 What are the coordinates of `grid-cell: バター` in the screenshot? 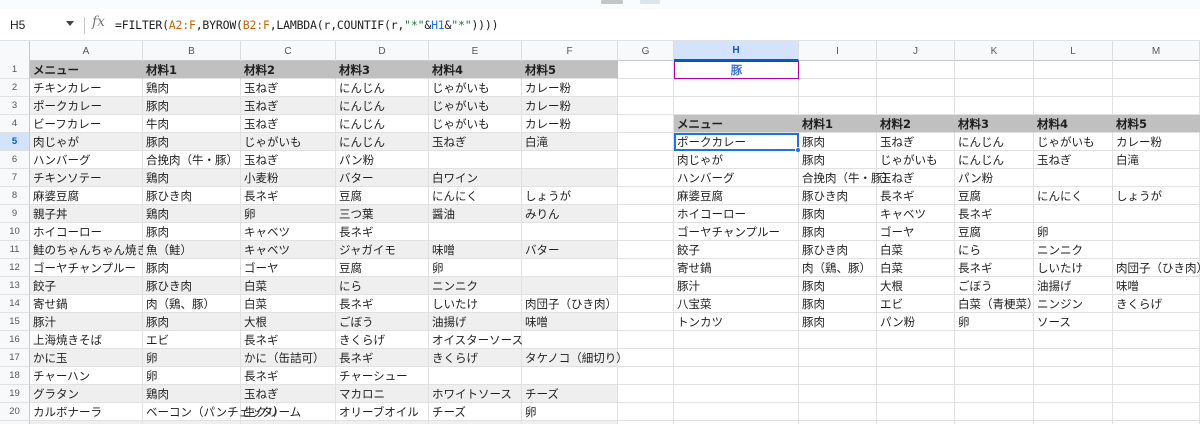 It's located at (382, 178).